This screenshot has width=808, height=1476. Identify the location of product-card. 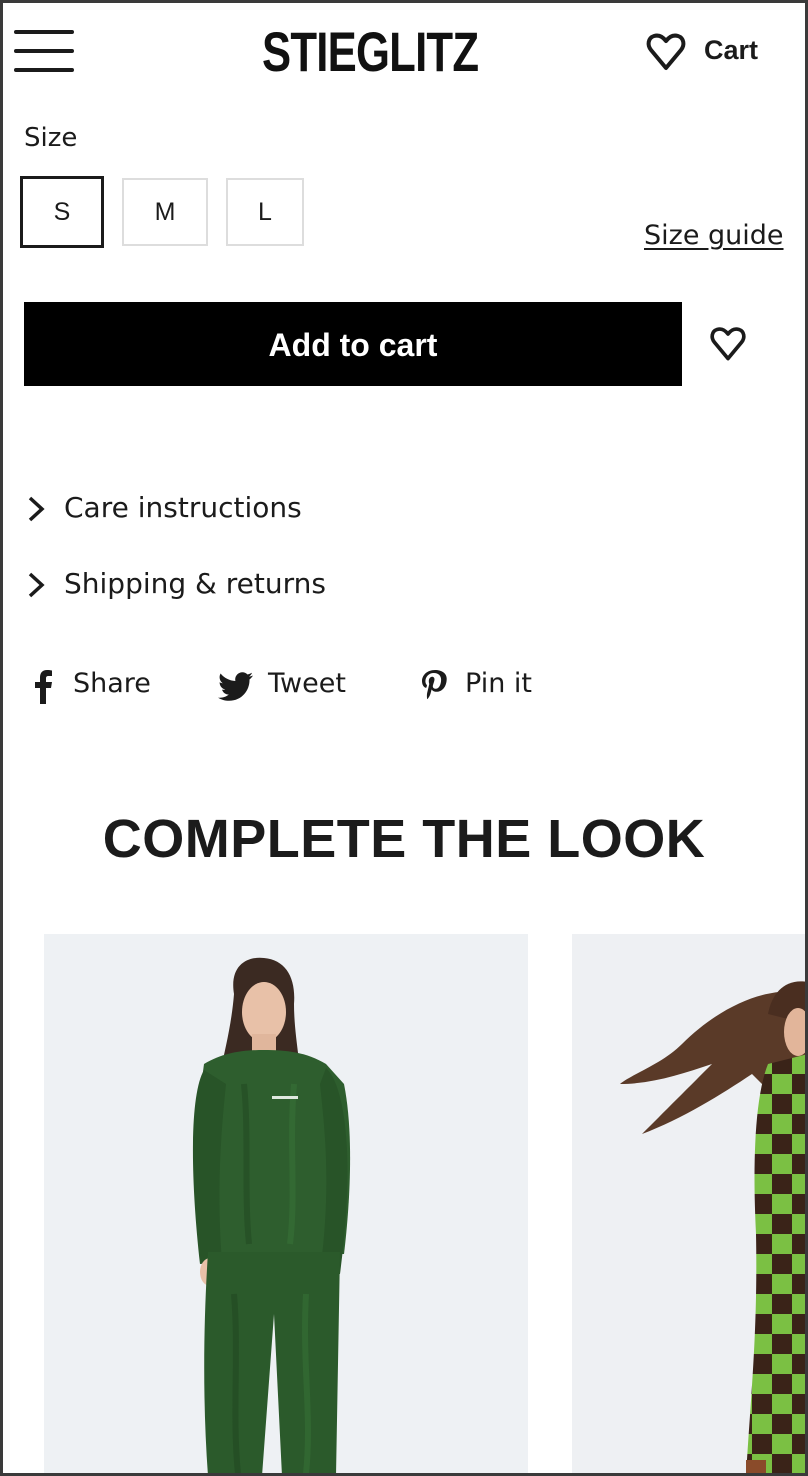
(690, 1205).